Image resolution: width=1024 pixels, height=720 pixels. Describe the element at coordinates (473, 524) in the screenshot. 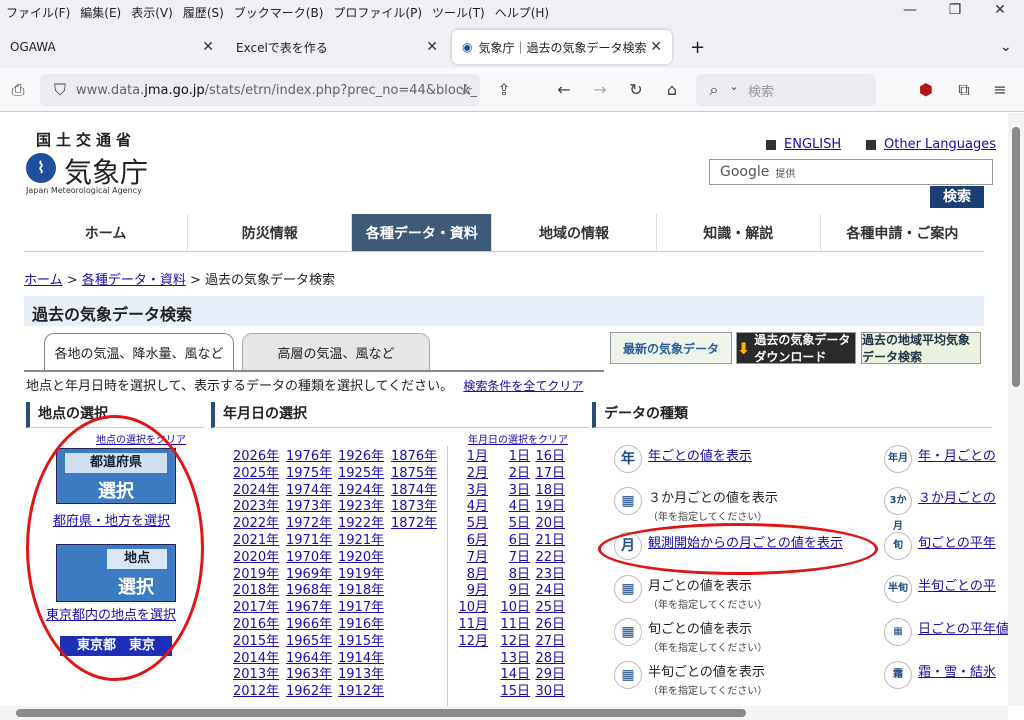

I see `month-link: 5月` at that location.